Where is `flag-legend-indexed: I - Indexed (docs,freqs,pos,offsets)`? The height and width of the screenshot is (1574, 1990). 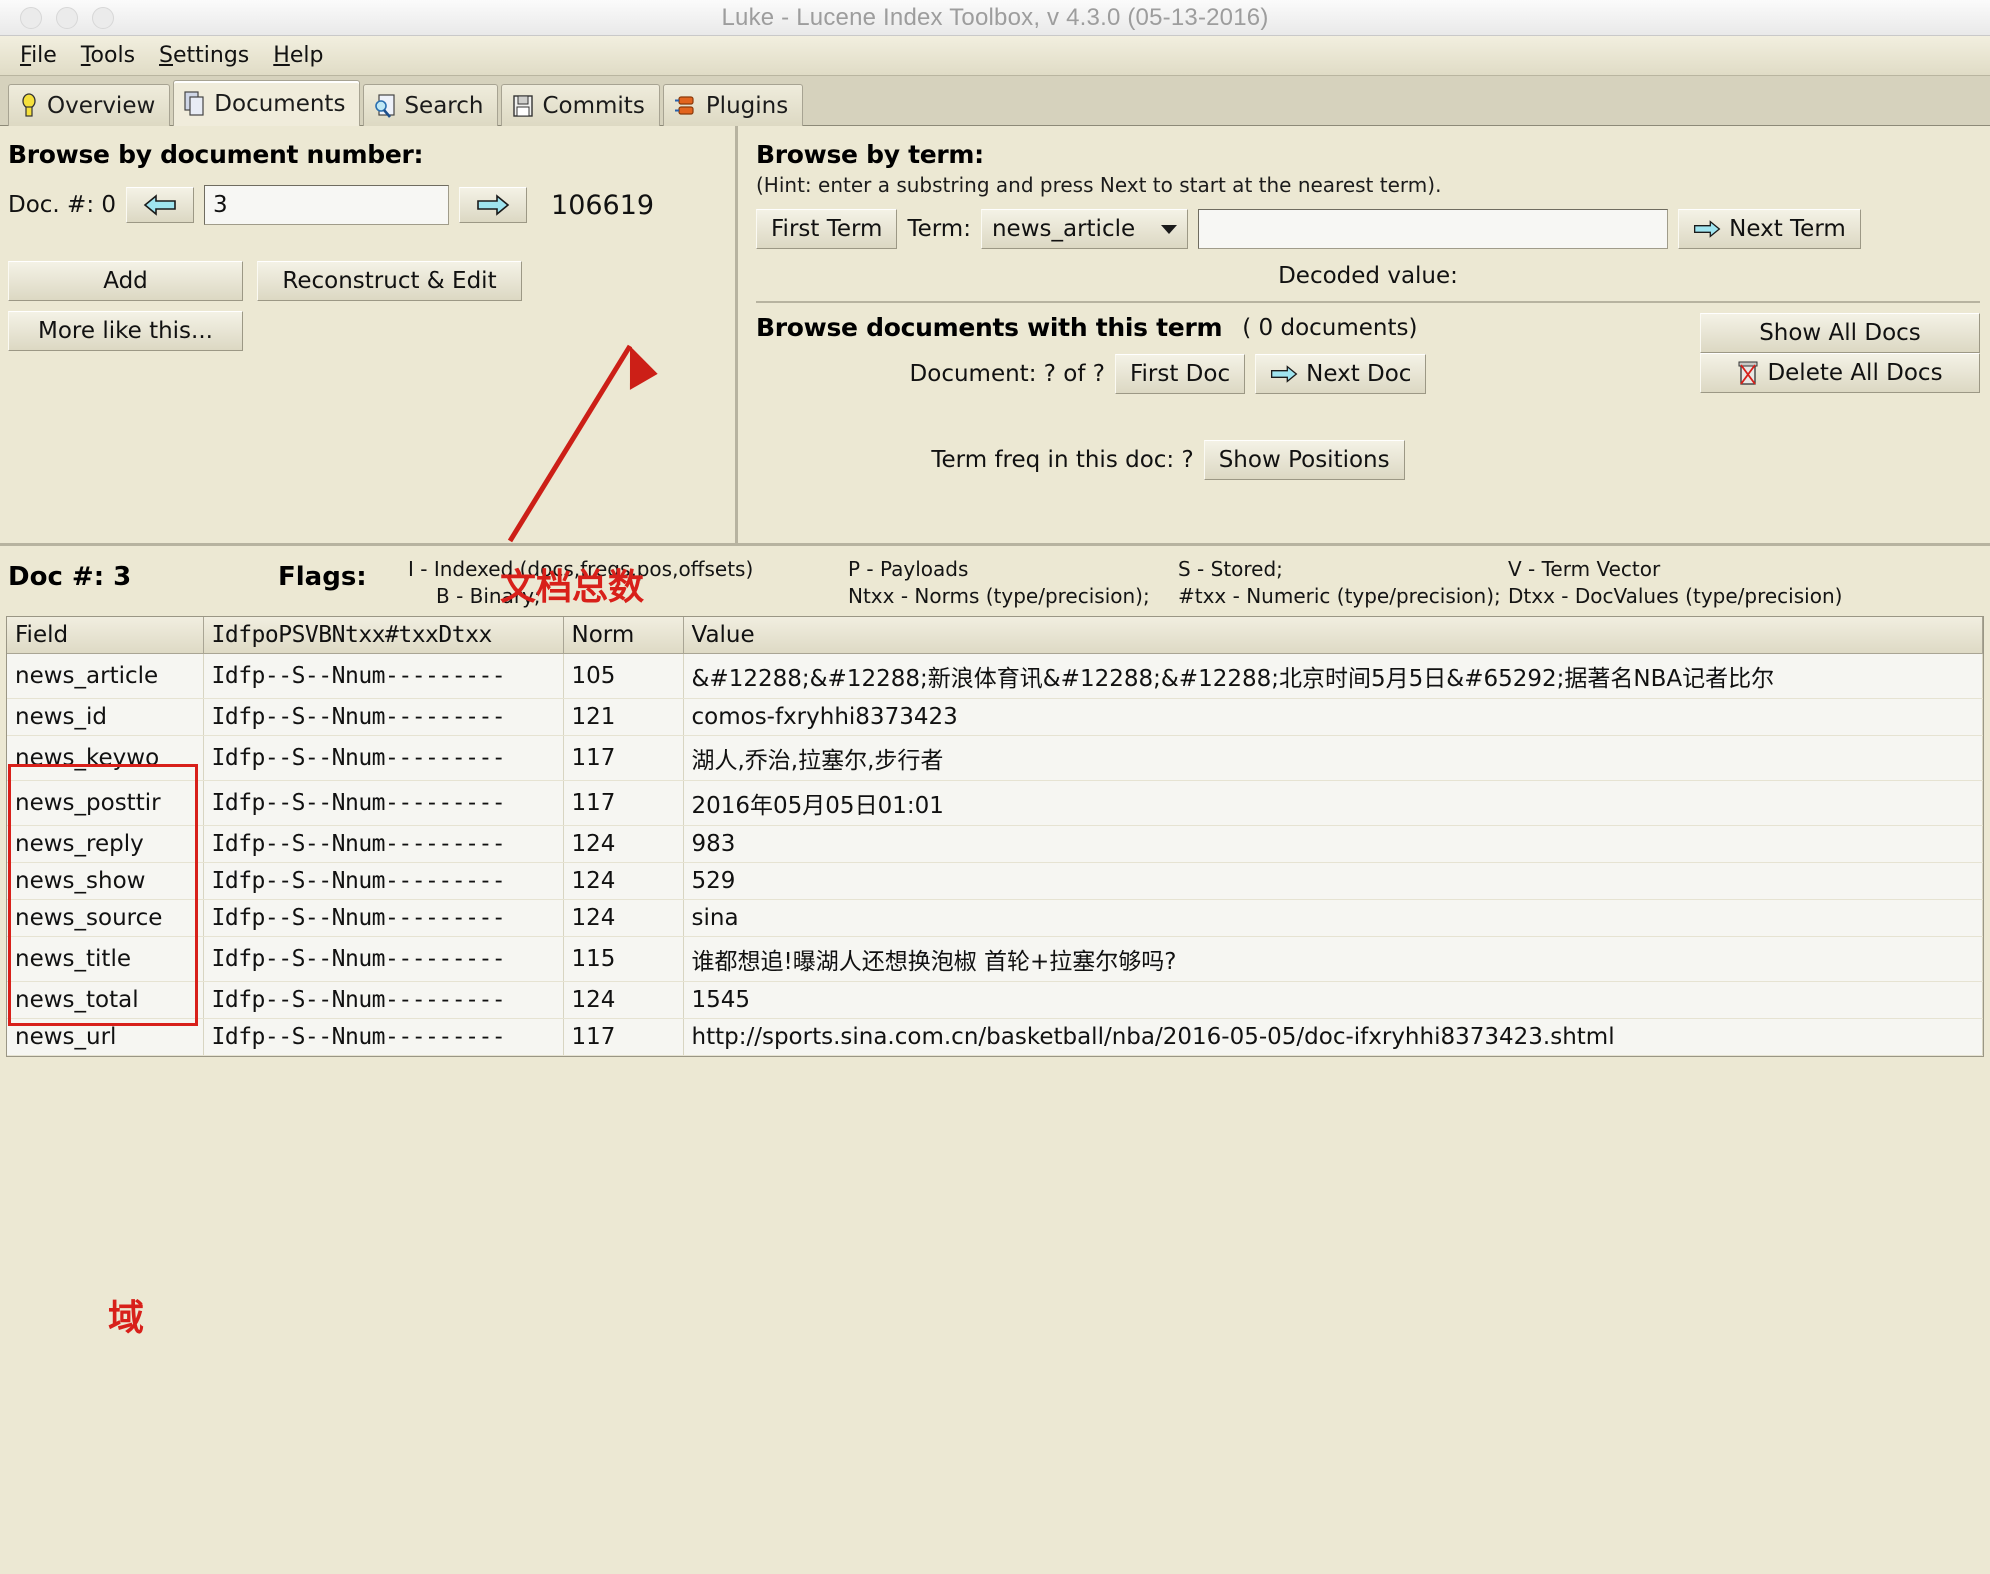 flag-legend-indexed: I - Indexed (docs,freqs,pos,offsets) is located at coordinates (581, 569).